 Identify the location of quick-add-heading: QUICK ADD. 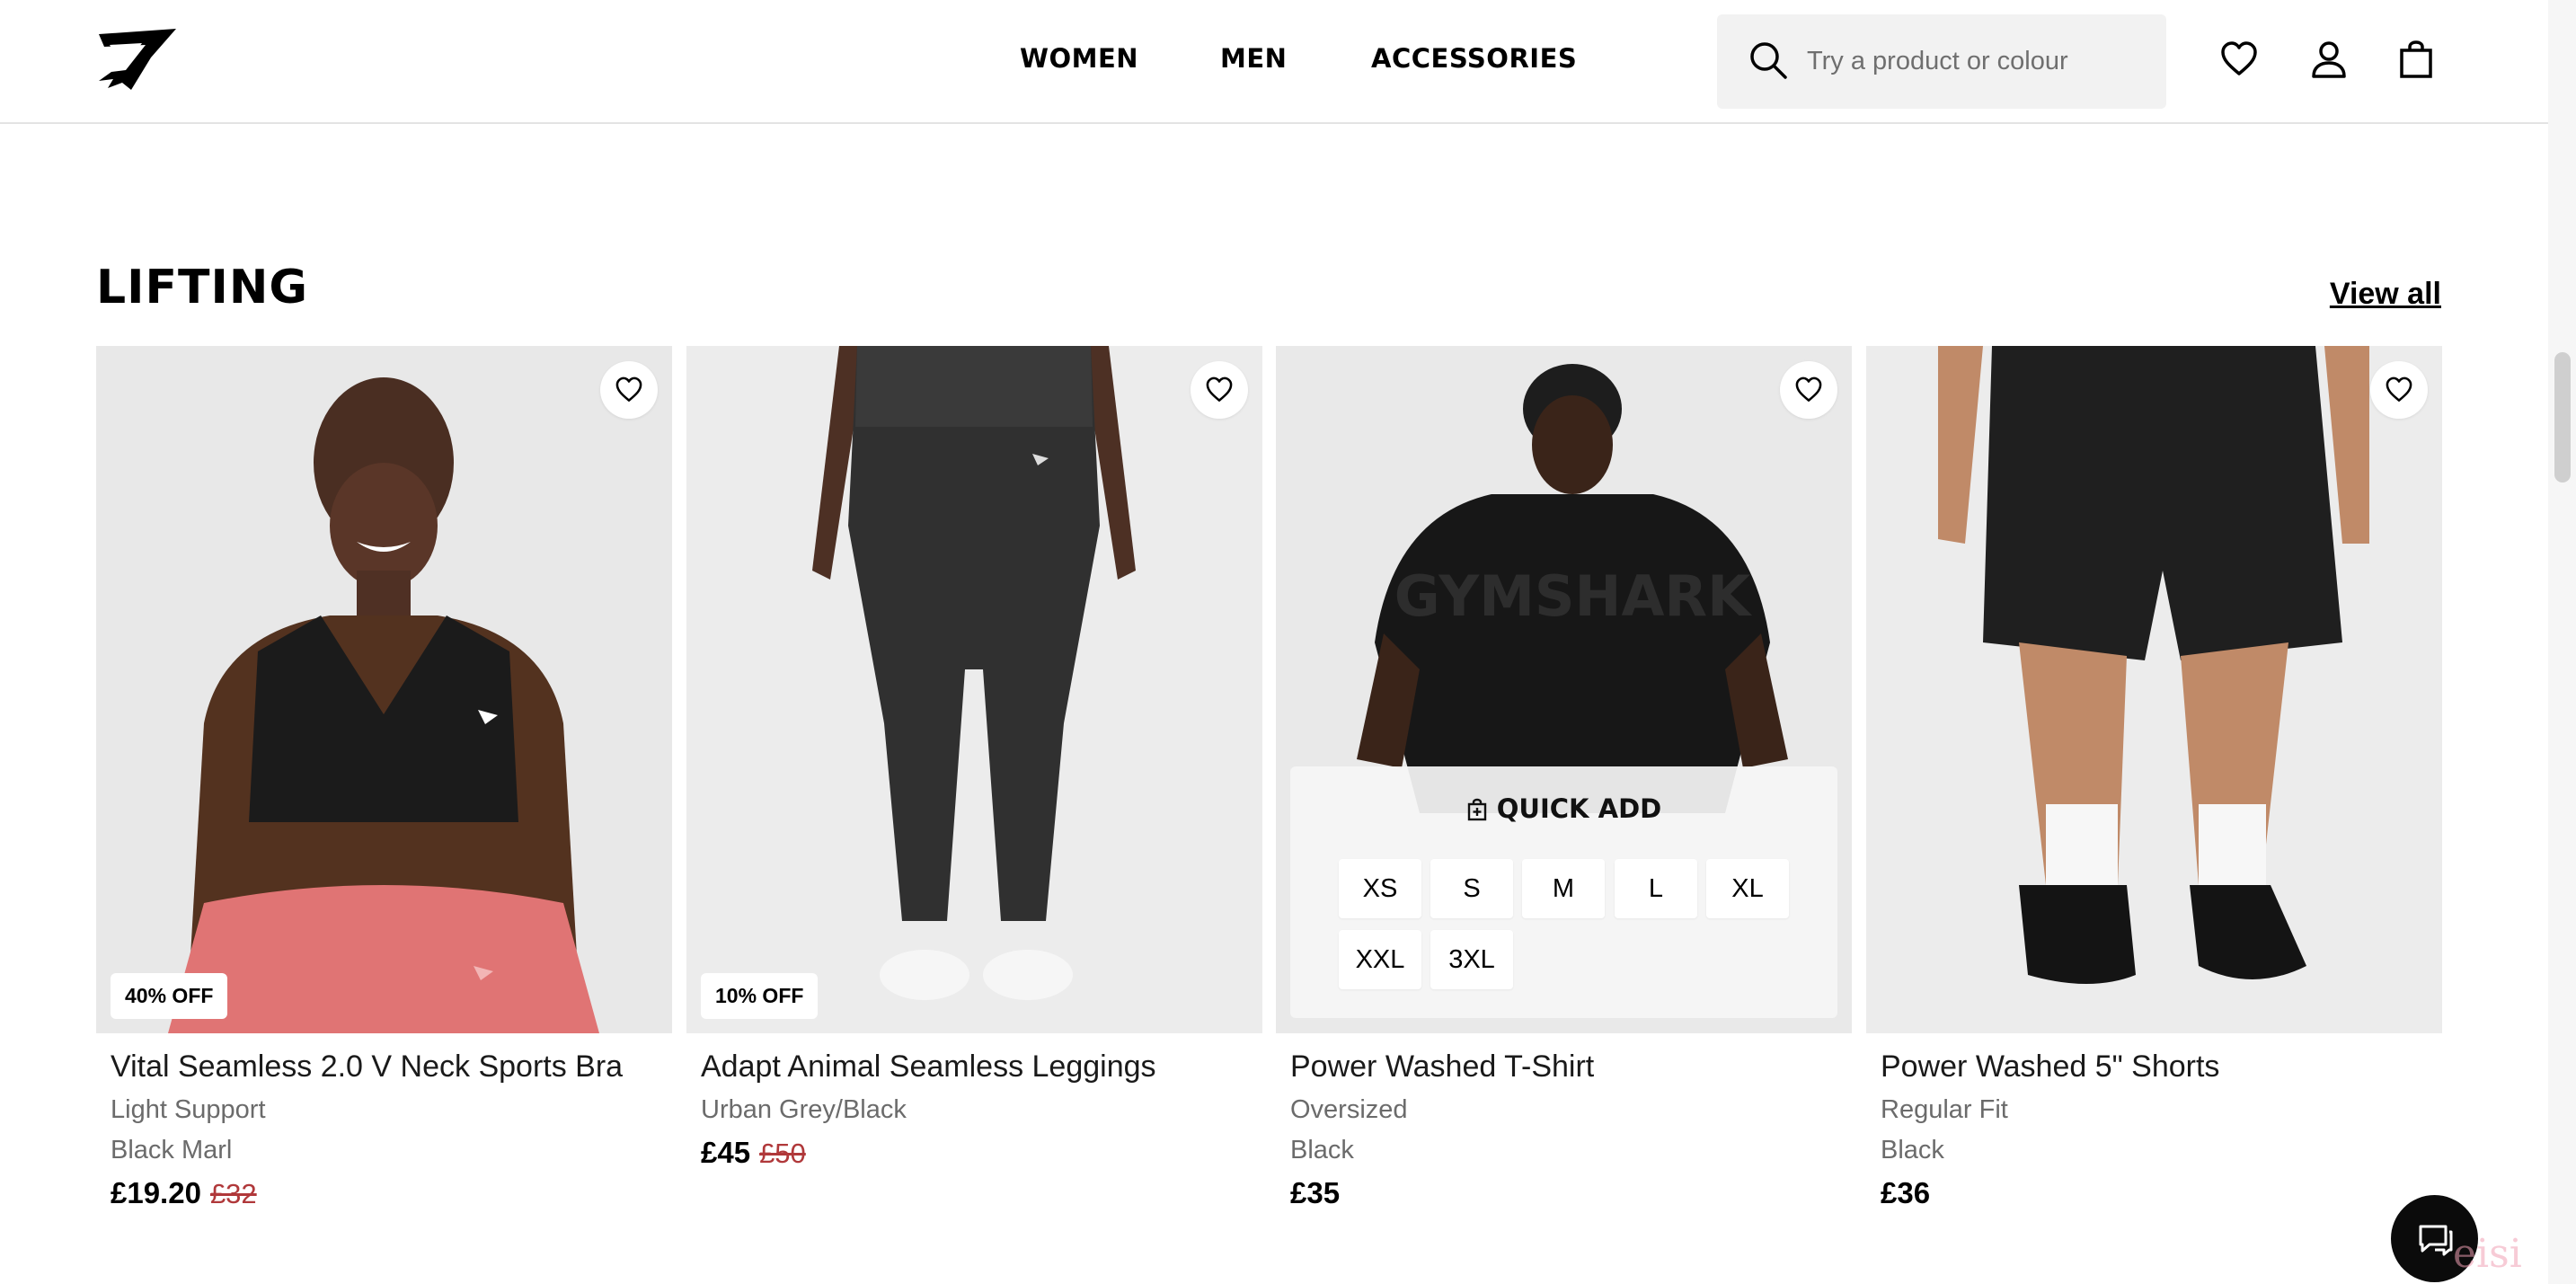
(1563, 808).